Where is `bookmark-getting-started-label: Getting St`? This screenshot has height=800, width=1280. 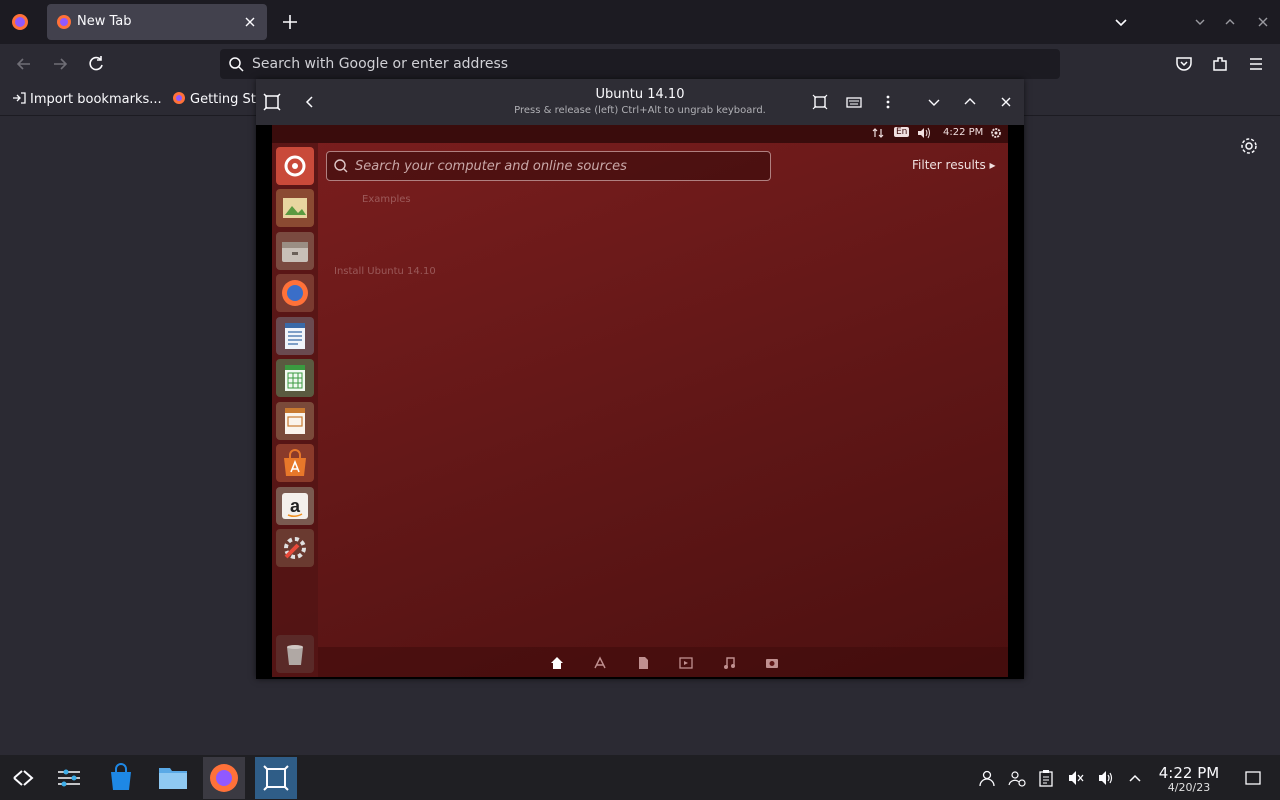
bookmark-getting-started-label: Getting St is located at coordinates (223, 99).